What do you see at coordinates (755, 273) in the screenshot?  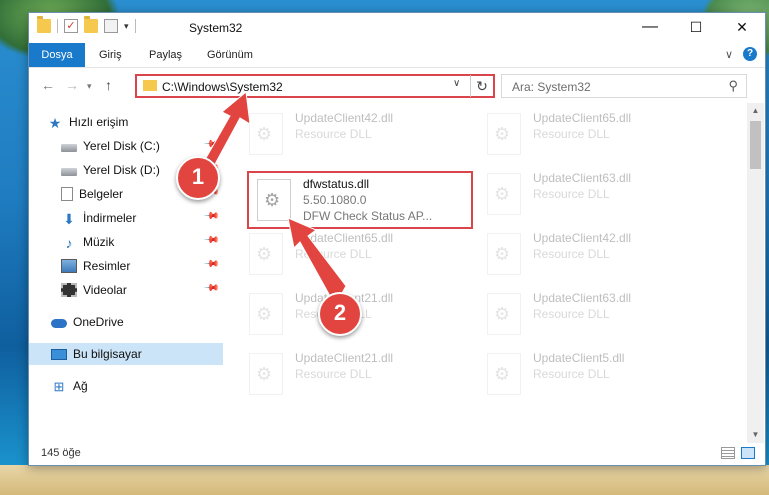 I see `vertical-scrollbar: ▲ ▼` at bounding box center [755, 273].